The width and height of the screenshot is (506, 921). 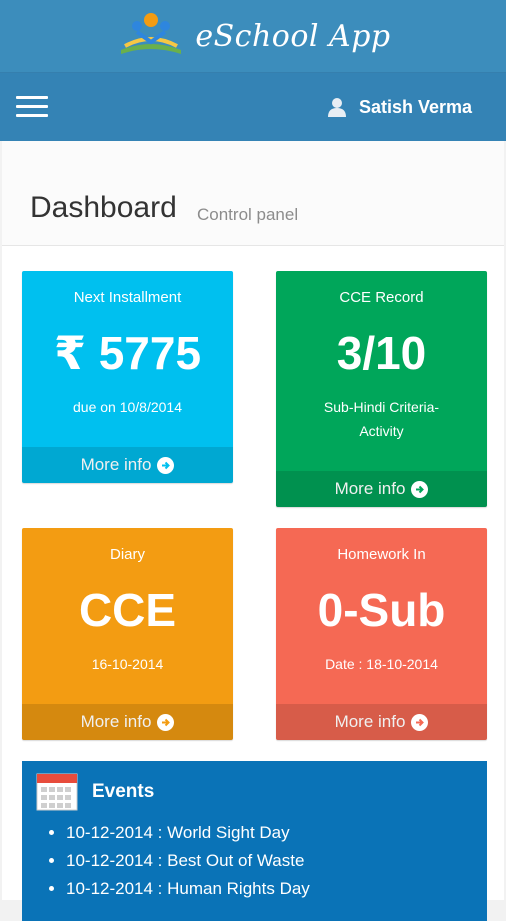 I want to click on user-icon, so click(x=336, y=107).